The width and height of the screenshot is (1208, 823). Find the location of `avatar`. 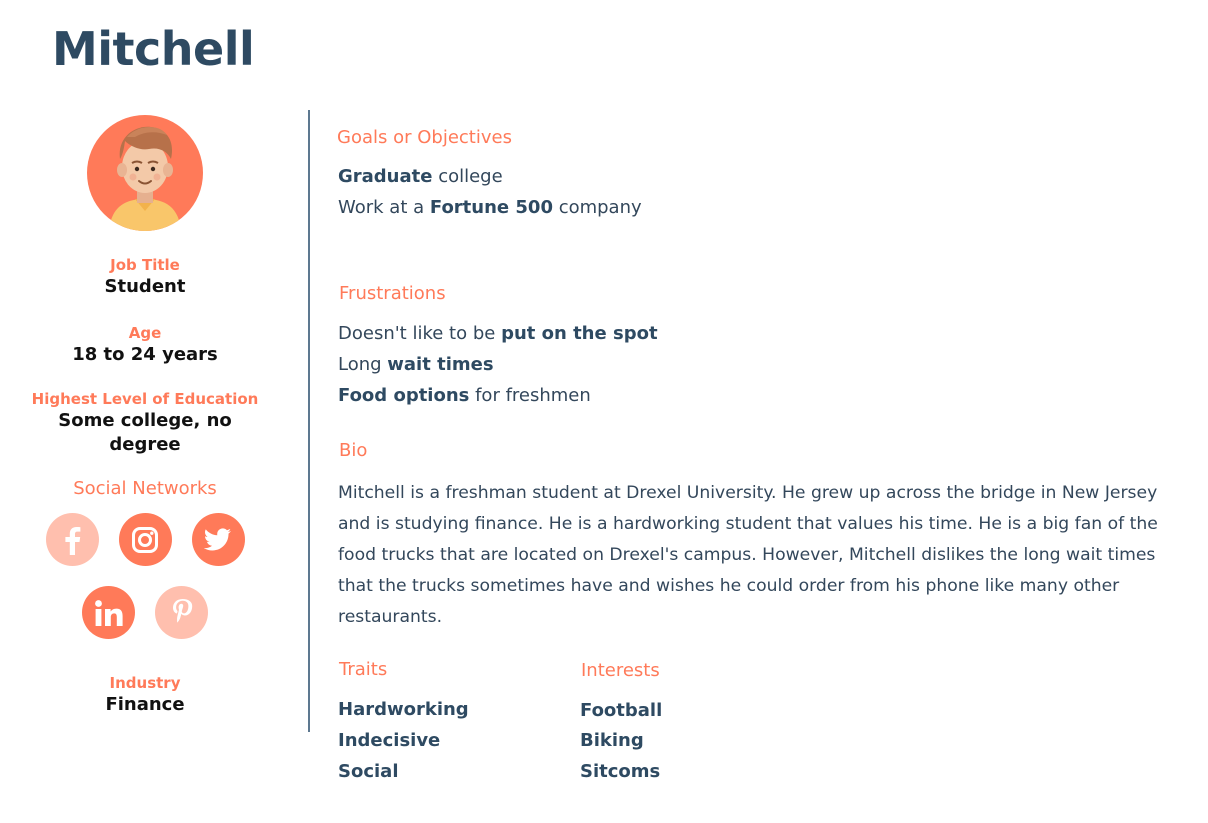

avatar is located at coordinates (145, 173).